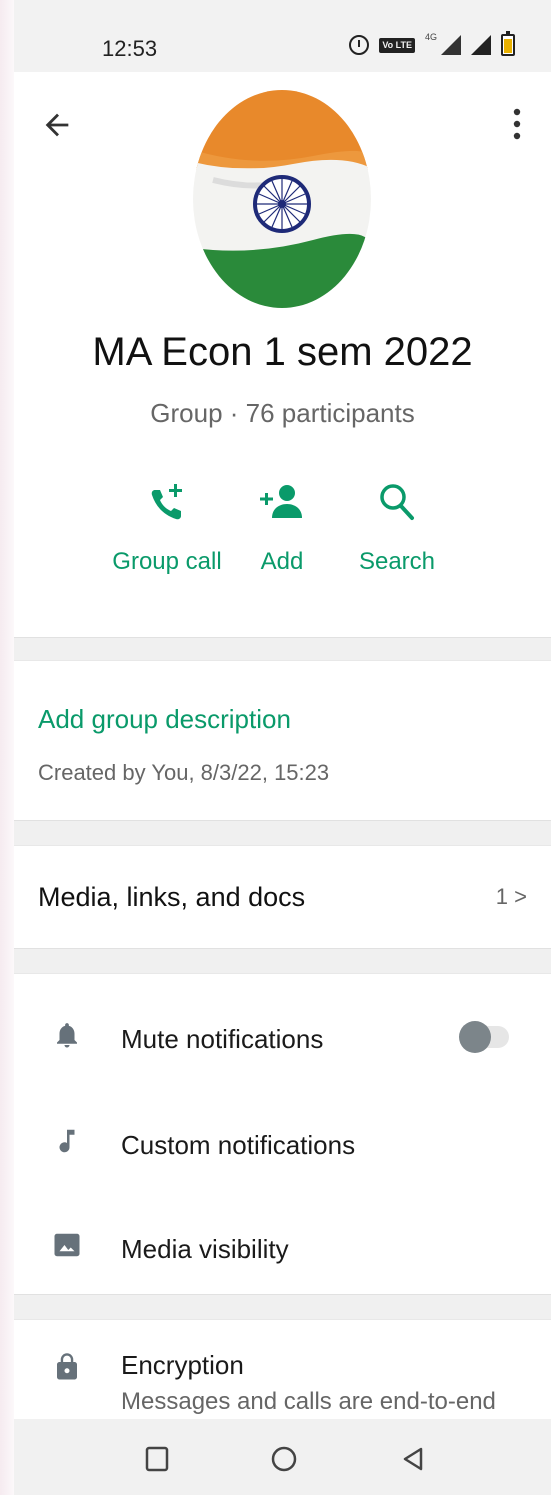 Image resolution: width=551 pixels, height=1495 pixels. What do you see at coordinates (238, 1145) in the screenshot?
I see `custom-notifications-label: Custom notifications` at bounding box center [238, 1145].